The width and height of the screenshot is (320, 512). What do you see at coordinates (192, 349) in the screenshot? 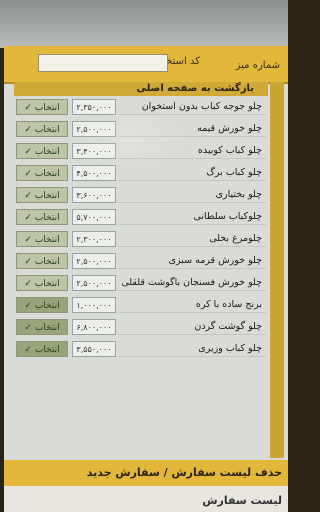
I see `item-name: چلو کباب وزیری` at bounding box center [192, 349].